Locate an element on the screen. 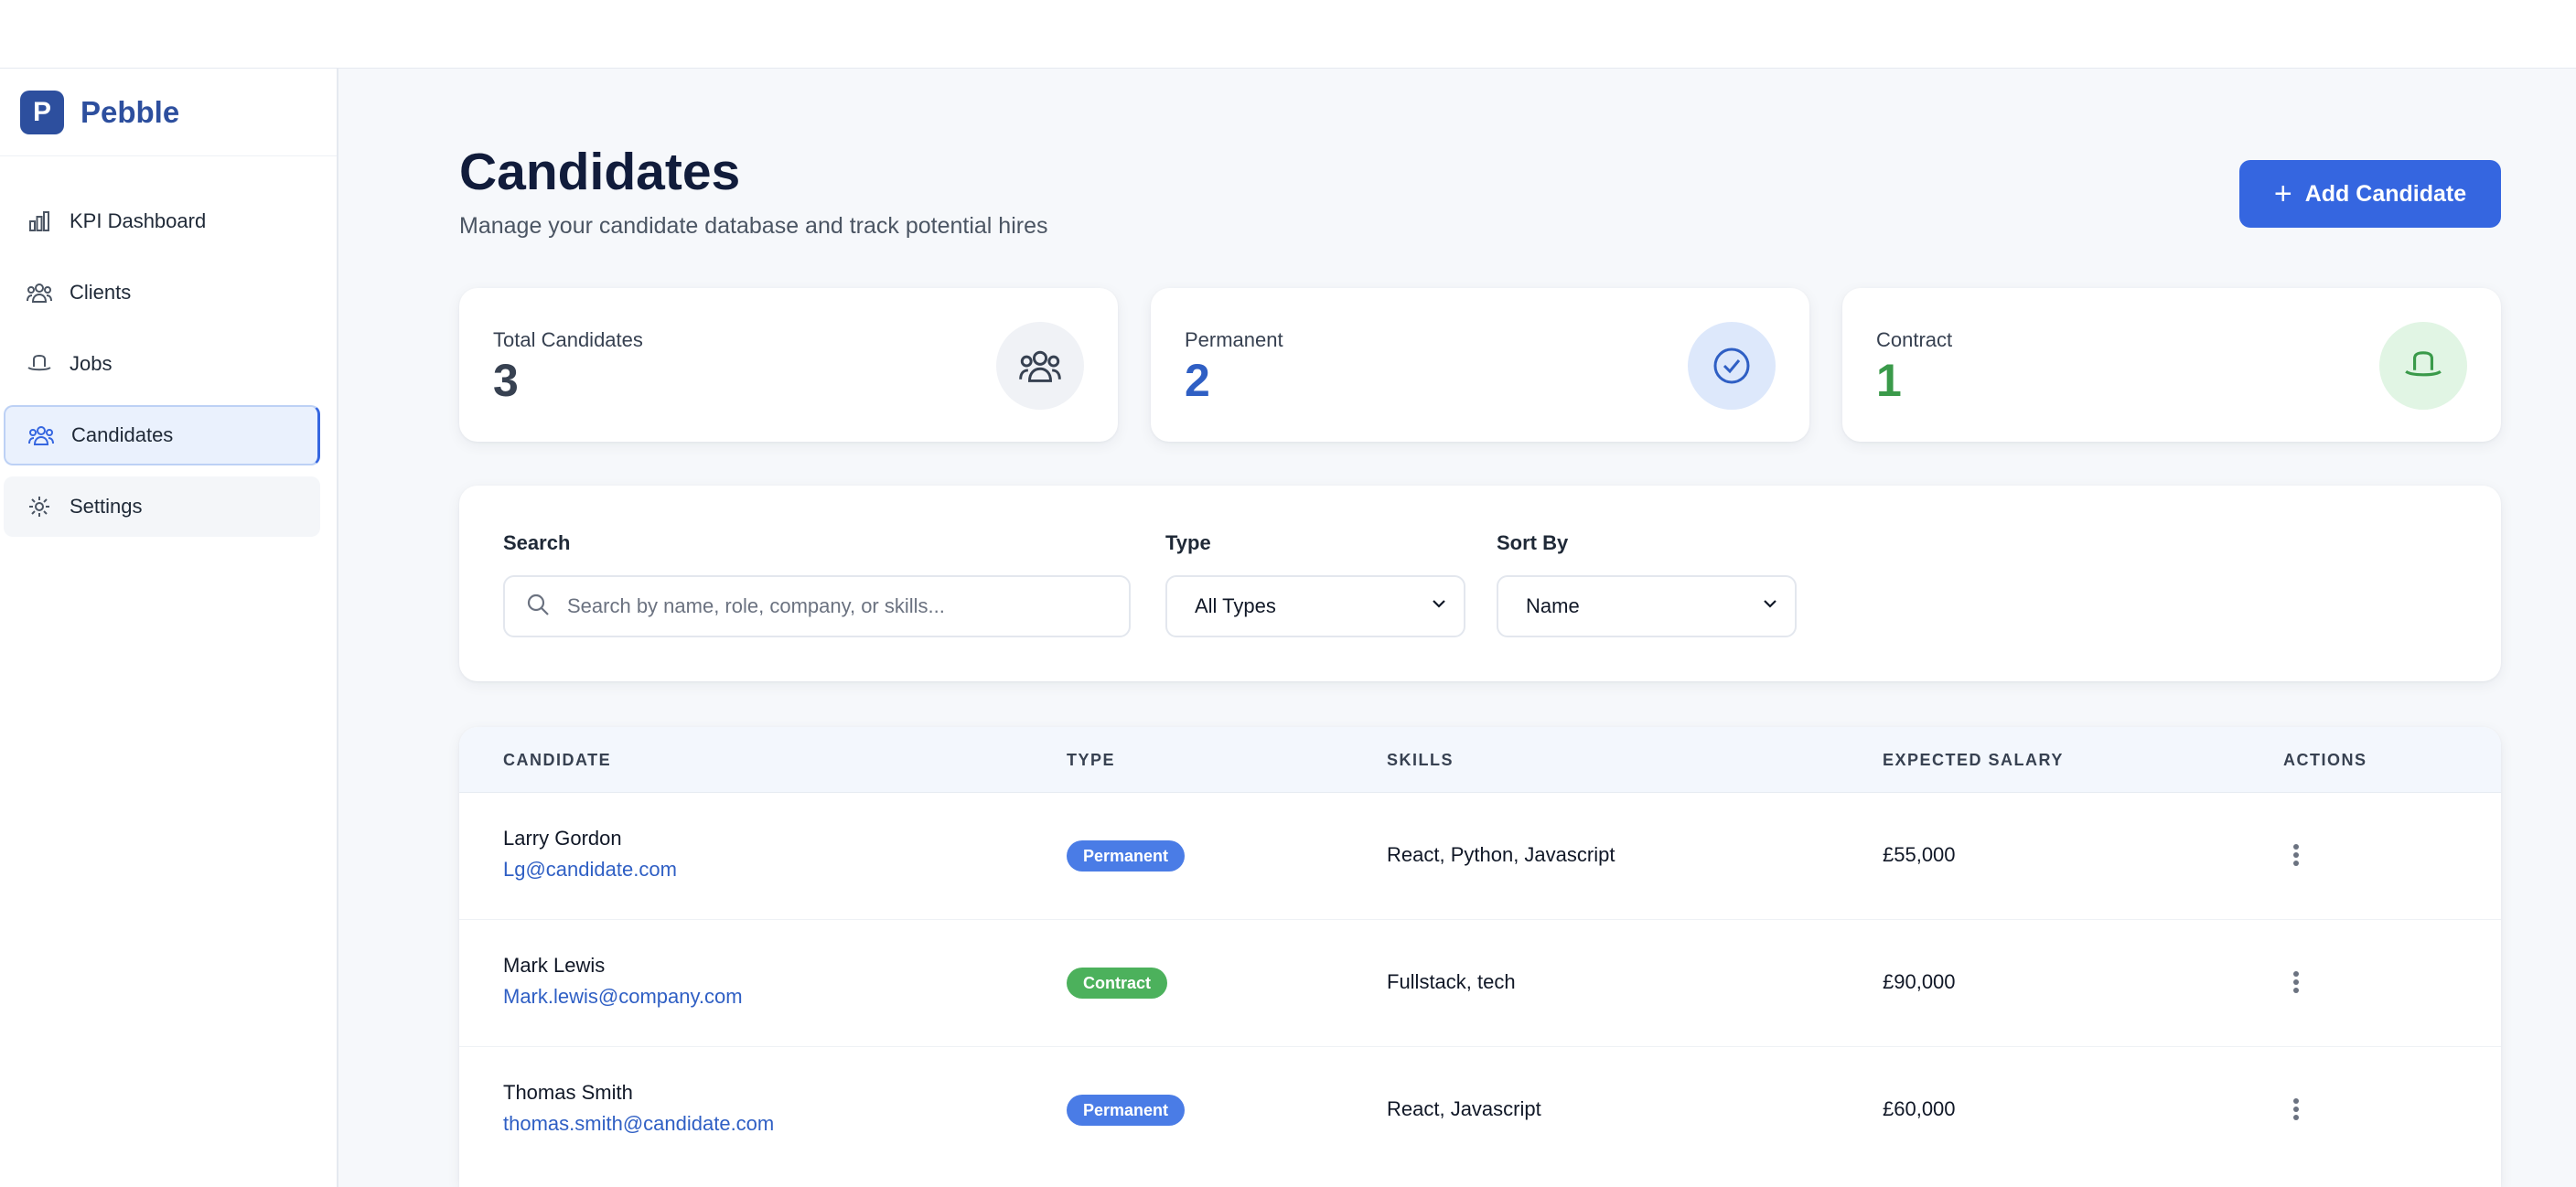  stat-label: Total Candidates is located at coordinates (568, 339).